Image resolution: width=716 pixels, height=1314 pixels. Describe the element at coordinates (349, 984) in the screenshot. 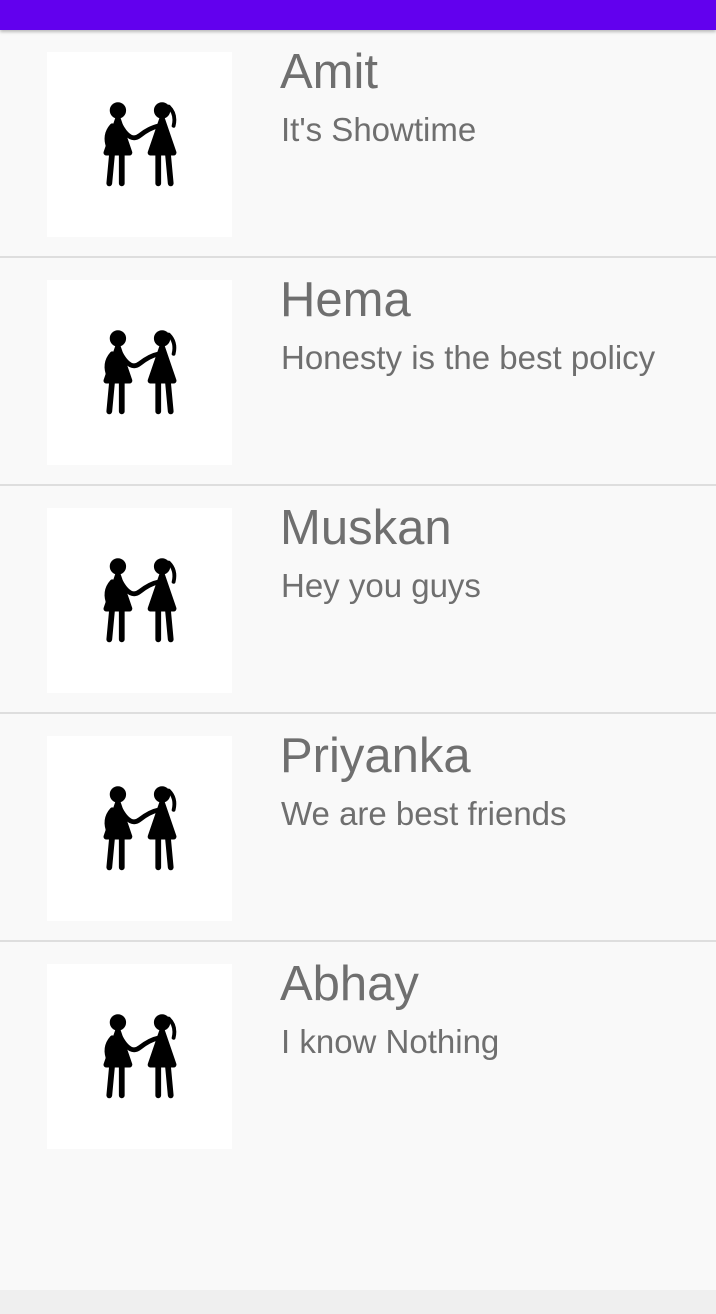

I see `contact-name: Abhay` at that location.